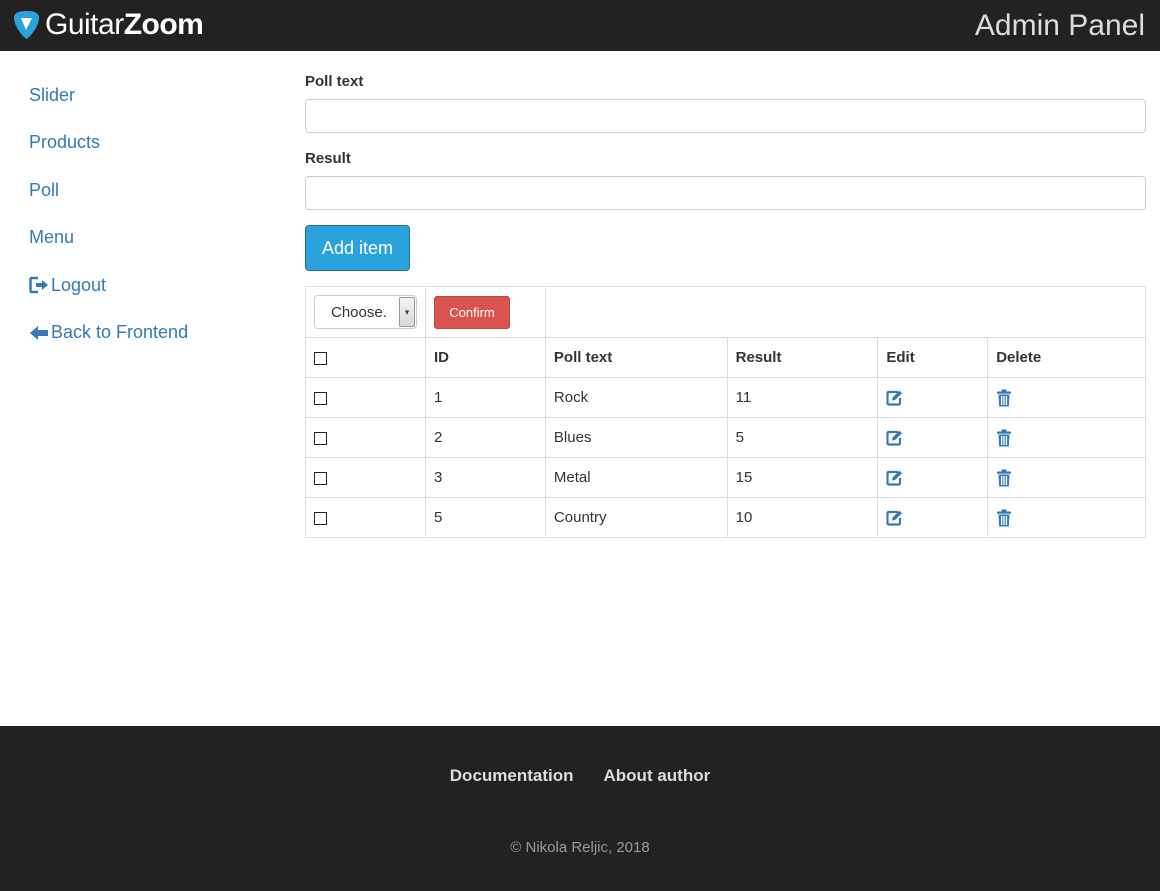 This screenshot has width=1160, height=891. I want to click on sidebar-item-label: Menu, so click(52, 237).